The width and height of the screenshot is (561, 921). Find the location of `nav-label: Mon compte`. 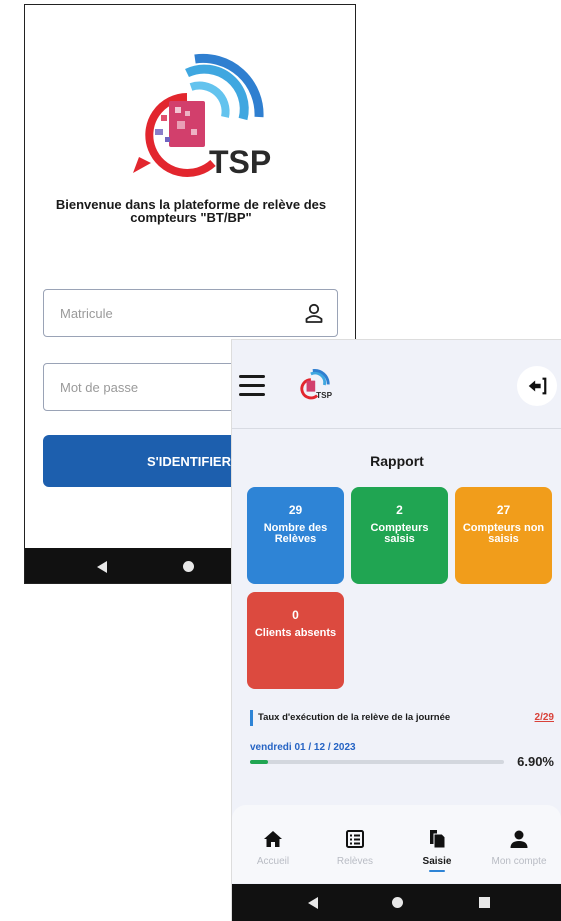

nav-label: Mon compte is located at coordinates (519, 861).